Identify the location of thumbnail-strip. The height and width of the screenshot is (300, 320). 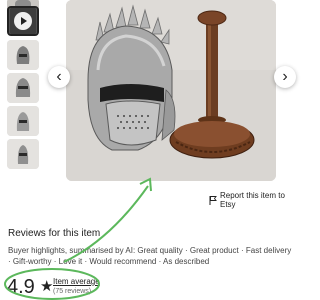
(23, 90).